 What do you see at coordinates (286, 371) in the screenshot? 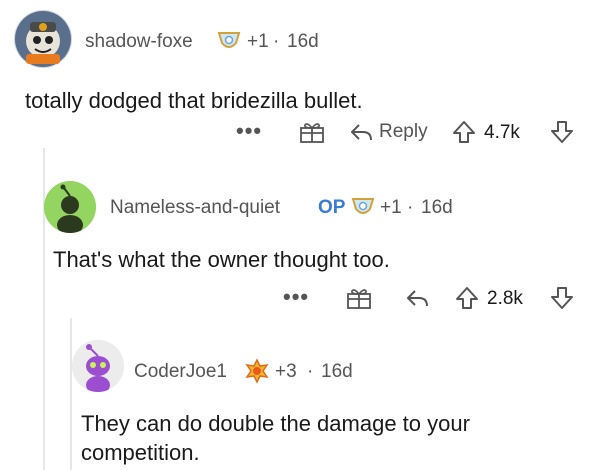
I see `award-count: +3` at bounding box center [286, 371].